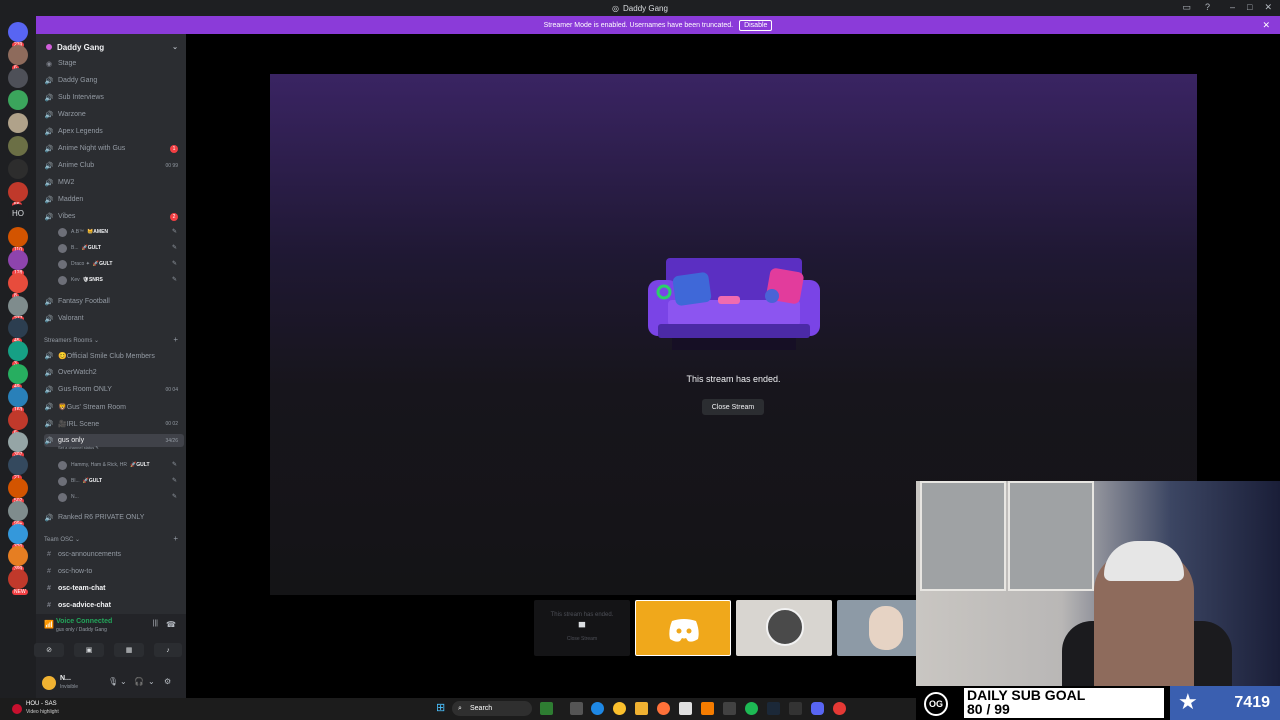  What do you see at coordinates (18, 194) in the screenshot?
I see `server-icon: 56` at bounding box center [18, 194].